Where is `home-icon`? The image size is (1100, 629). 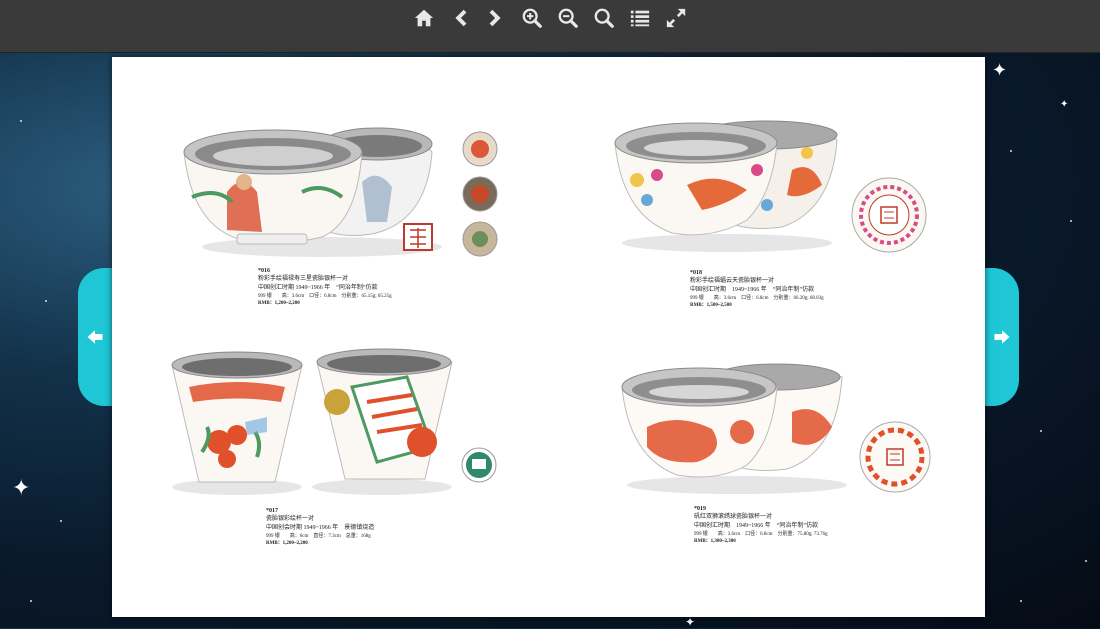 home-icon is located at coordinates (424, 18).